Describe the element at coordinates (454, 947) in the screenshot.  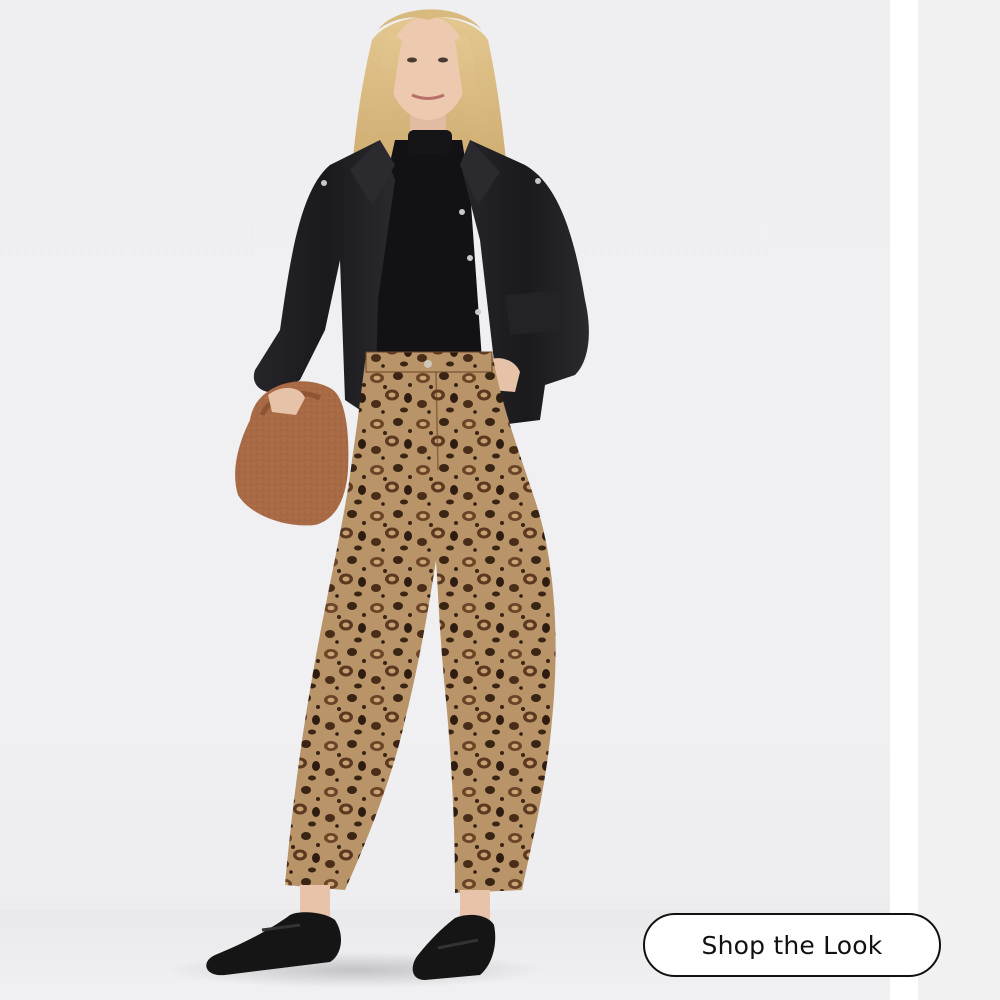
I see `right-loafer` at that location.